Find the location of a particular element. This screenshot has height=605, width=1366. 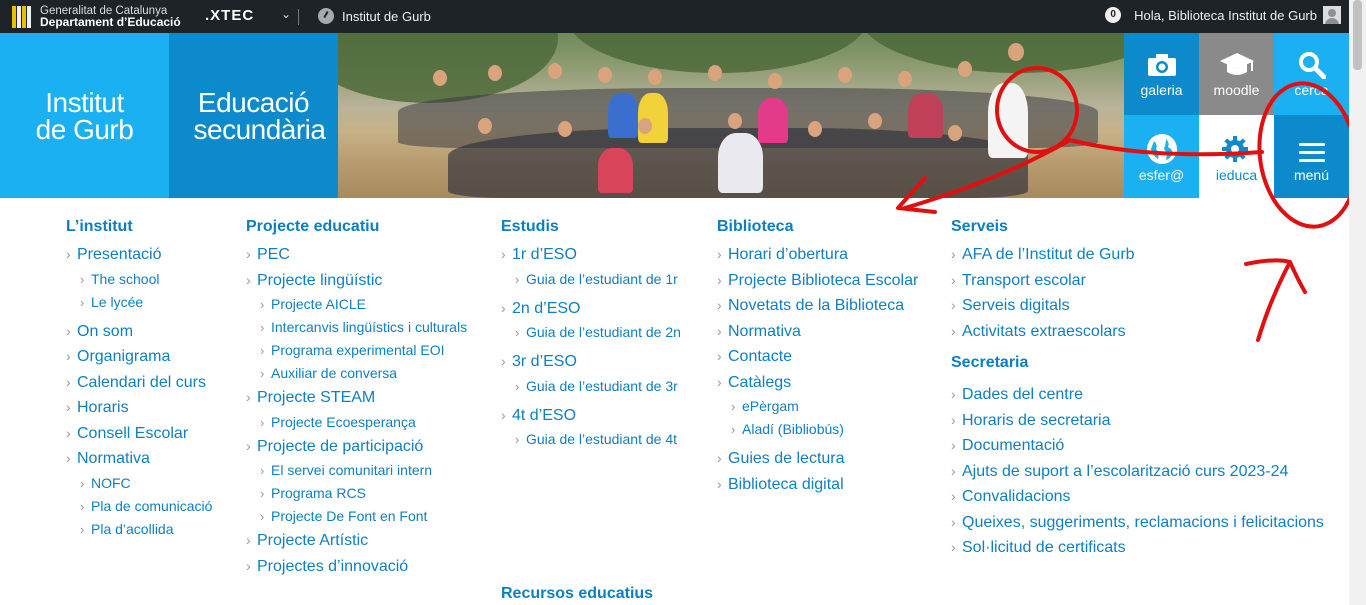

site-name: Institut de Gurb is located at coordinates (386, 16).